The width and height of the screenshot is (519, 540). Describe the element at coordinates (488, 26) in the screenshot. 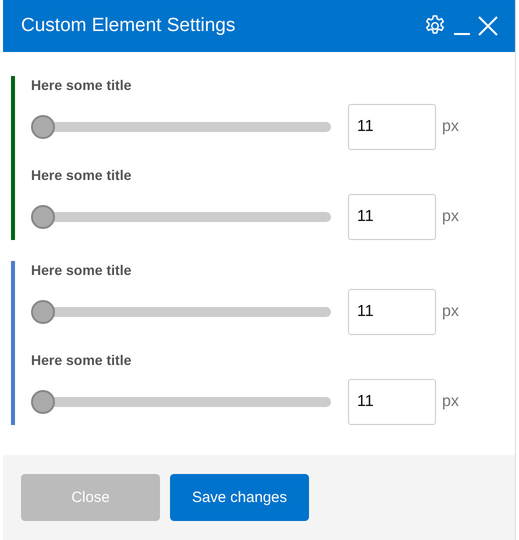

I see `close-icon` at that location.